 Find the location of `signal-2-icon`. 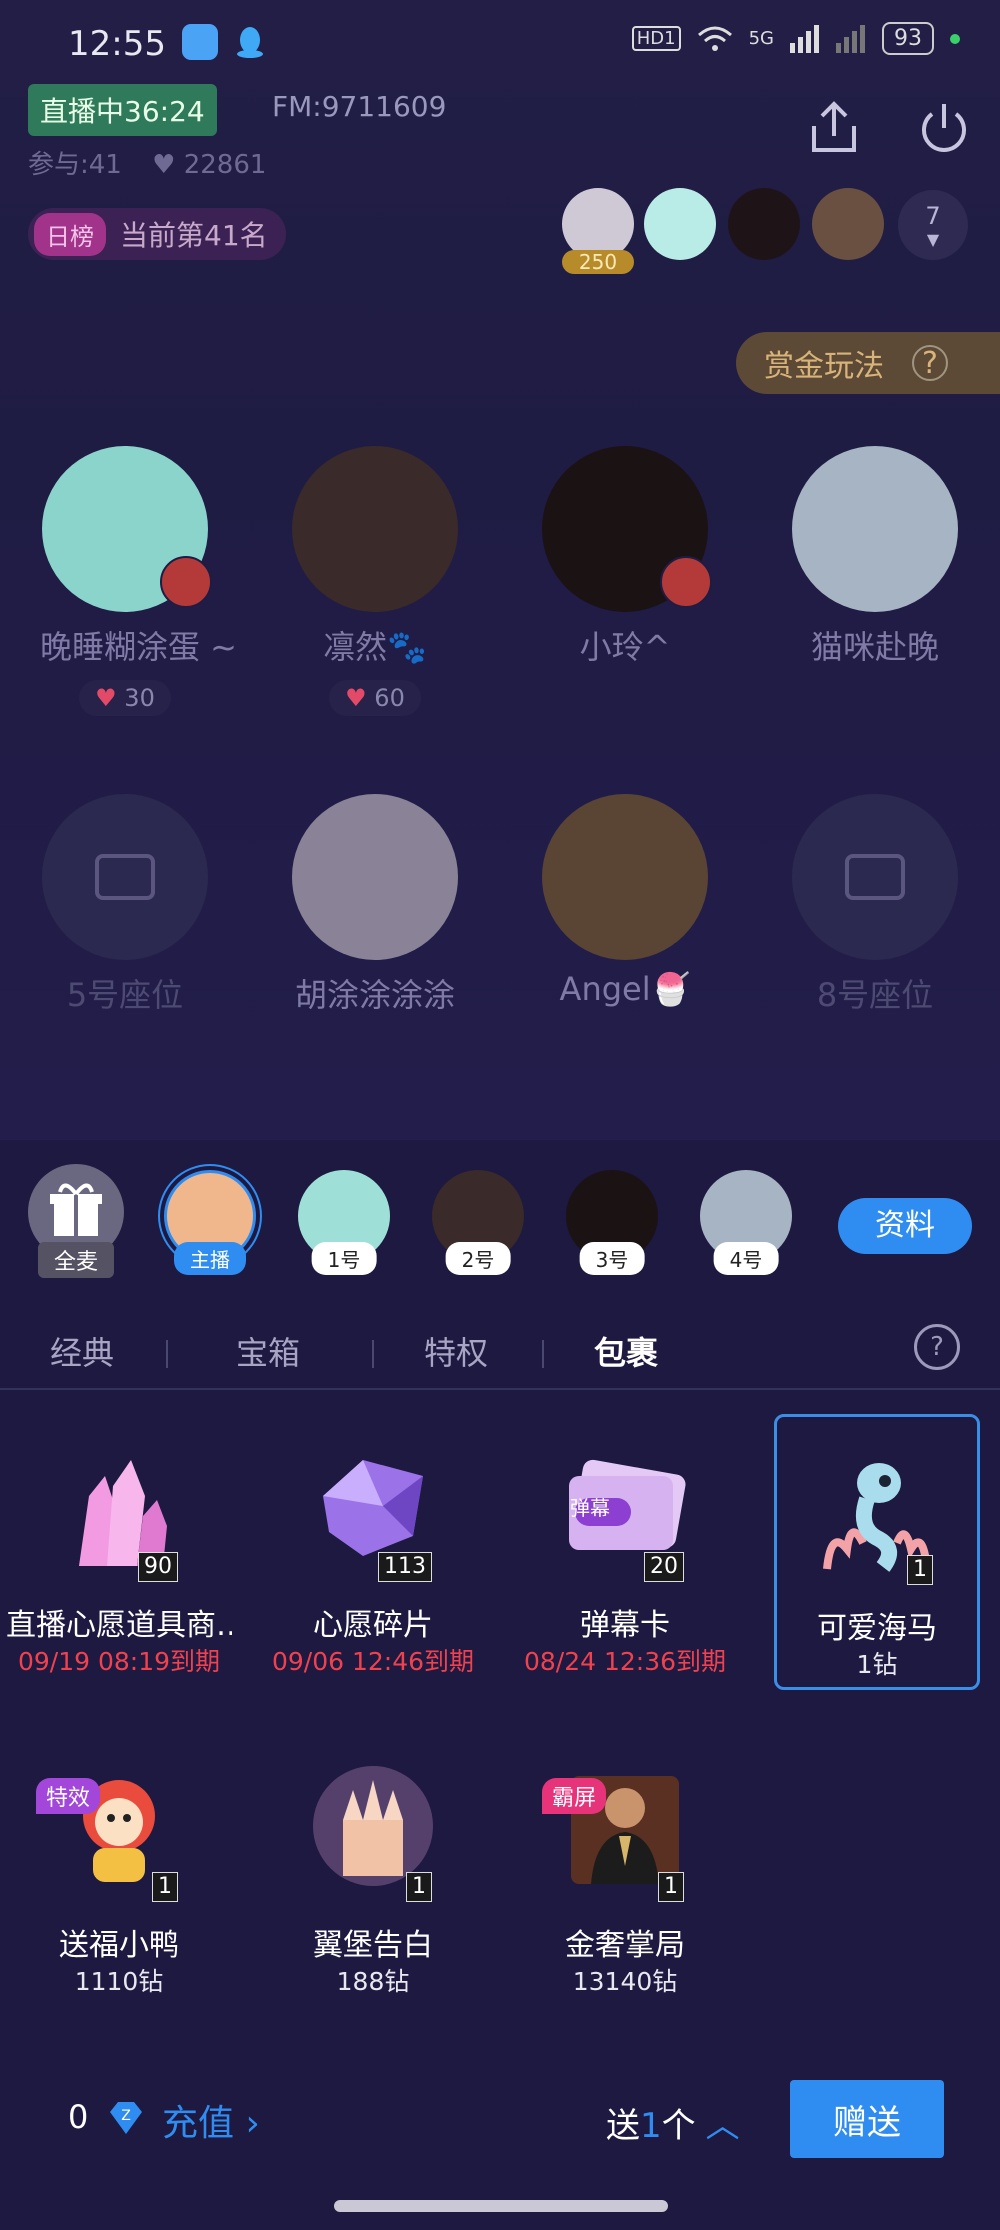

signal-2-icon is located at coordinates (850, 38).